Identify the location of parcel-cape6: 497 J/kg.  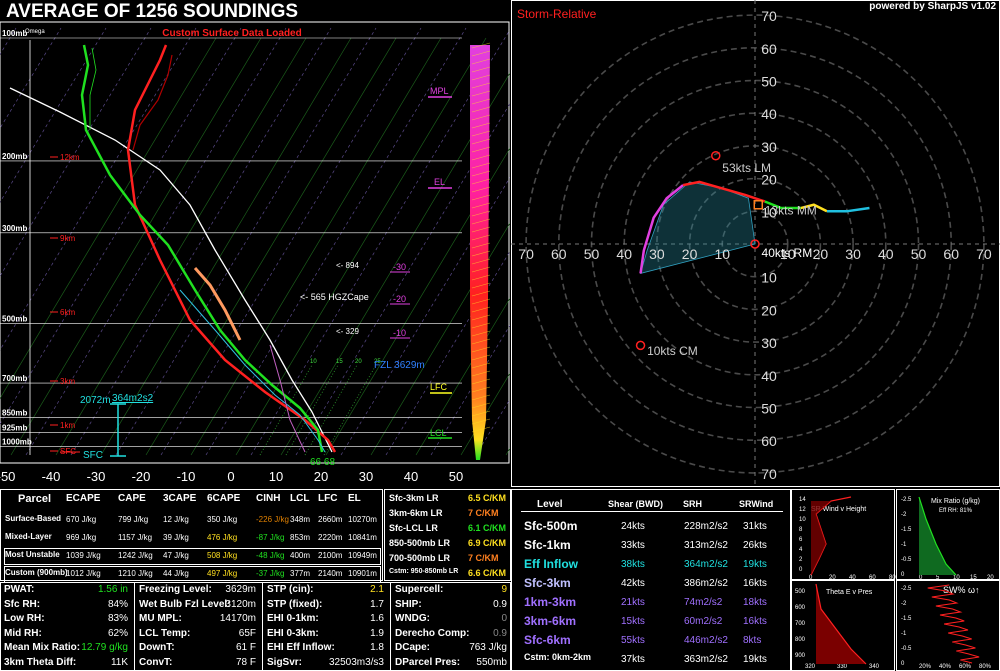
(222, 573).